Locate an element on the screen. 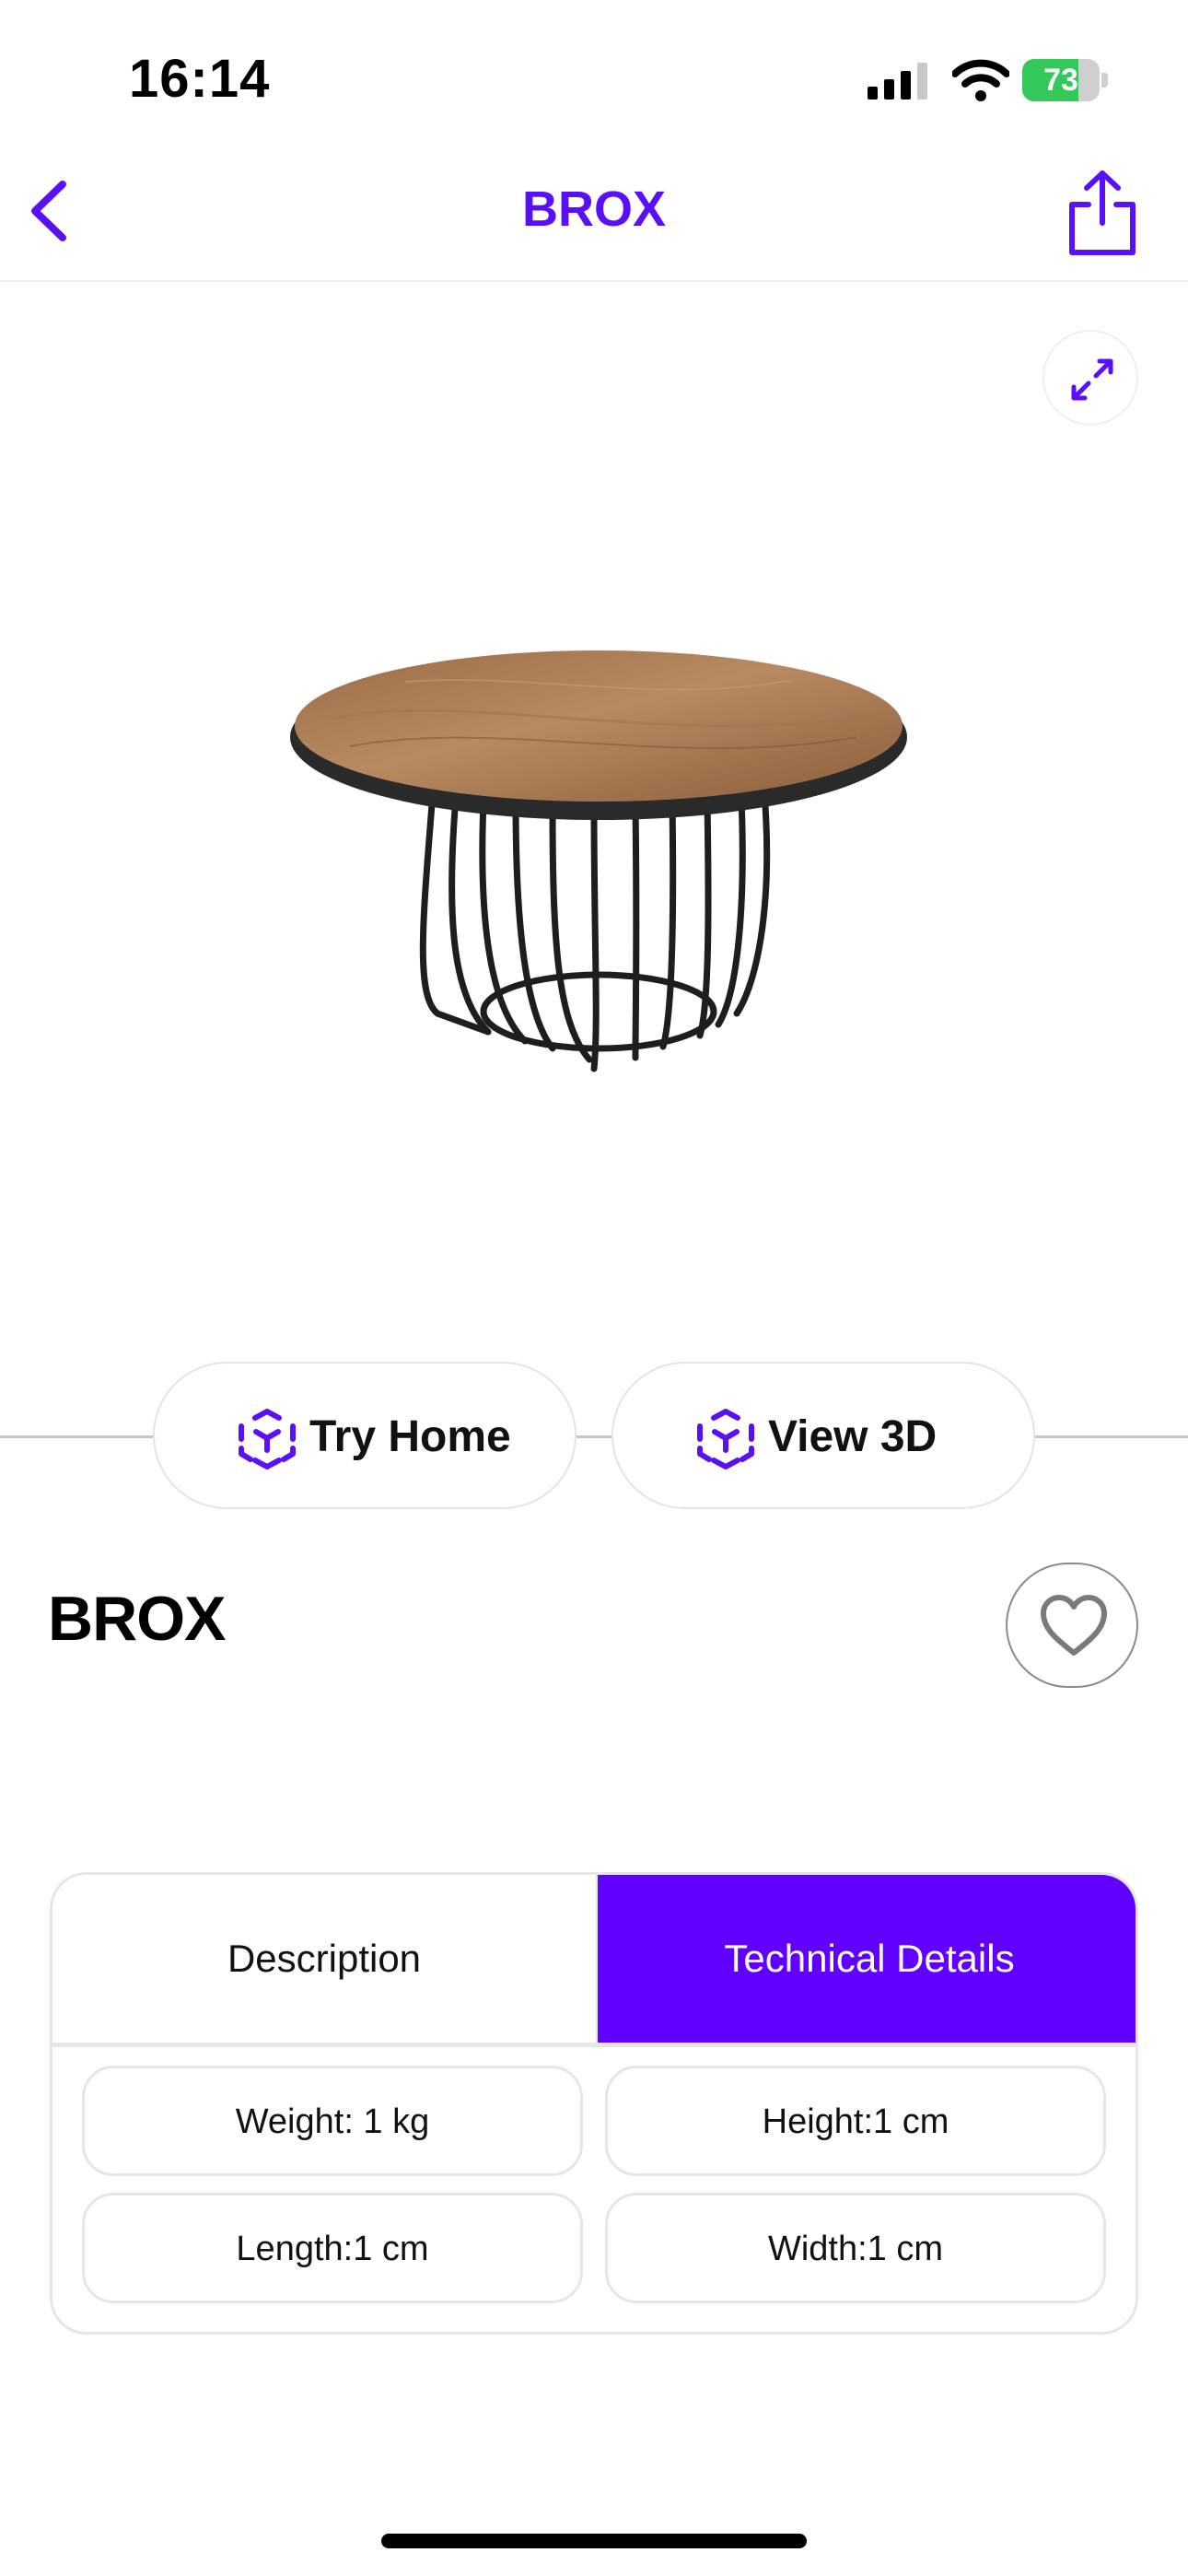  heart-icon is located at coordinates (1074, 1626).